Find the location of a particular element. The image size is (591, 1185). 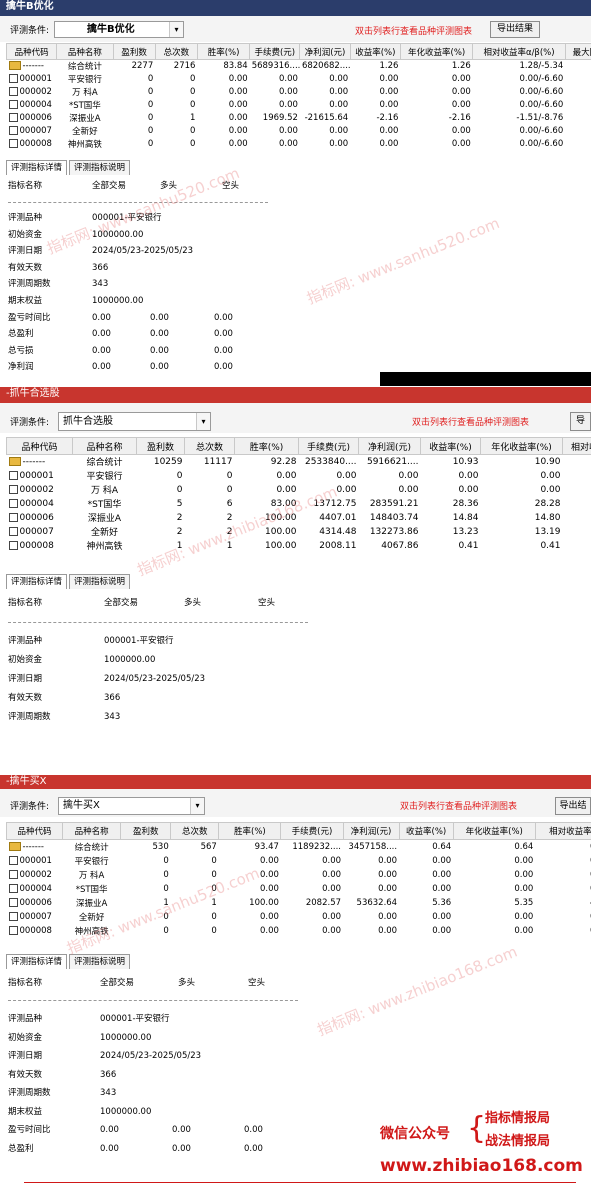

table-row: 000001平安银行000.000.000.000.000.000.0 is located at coordinates (299, 861).